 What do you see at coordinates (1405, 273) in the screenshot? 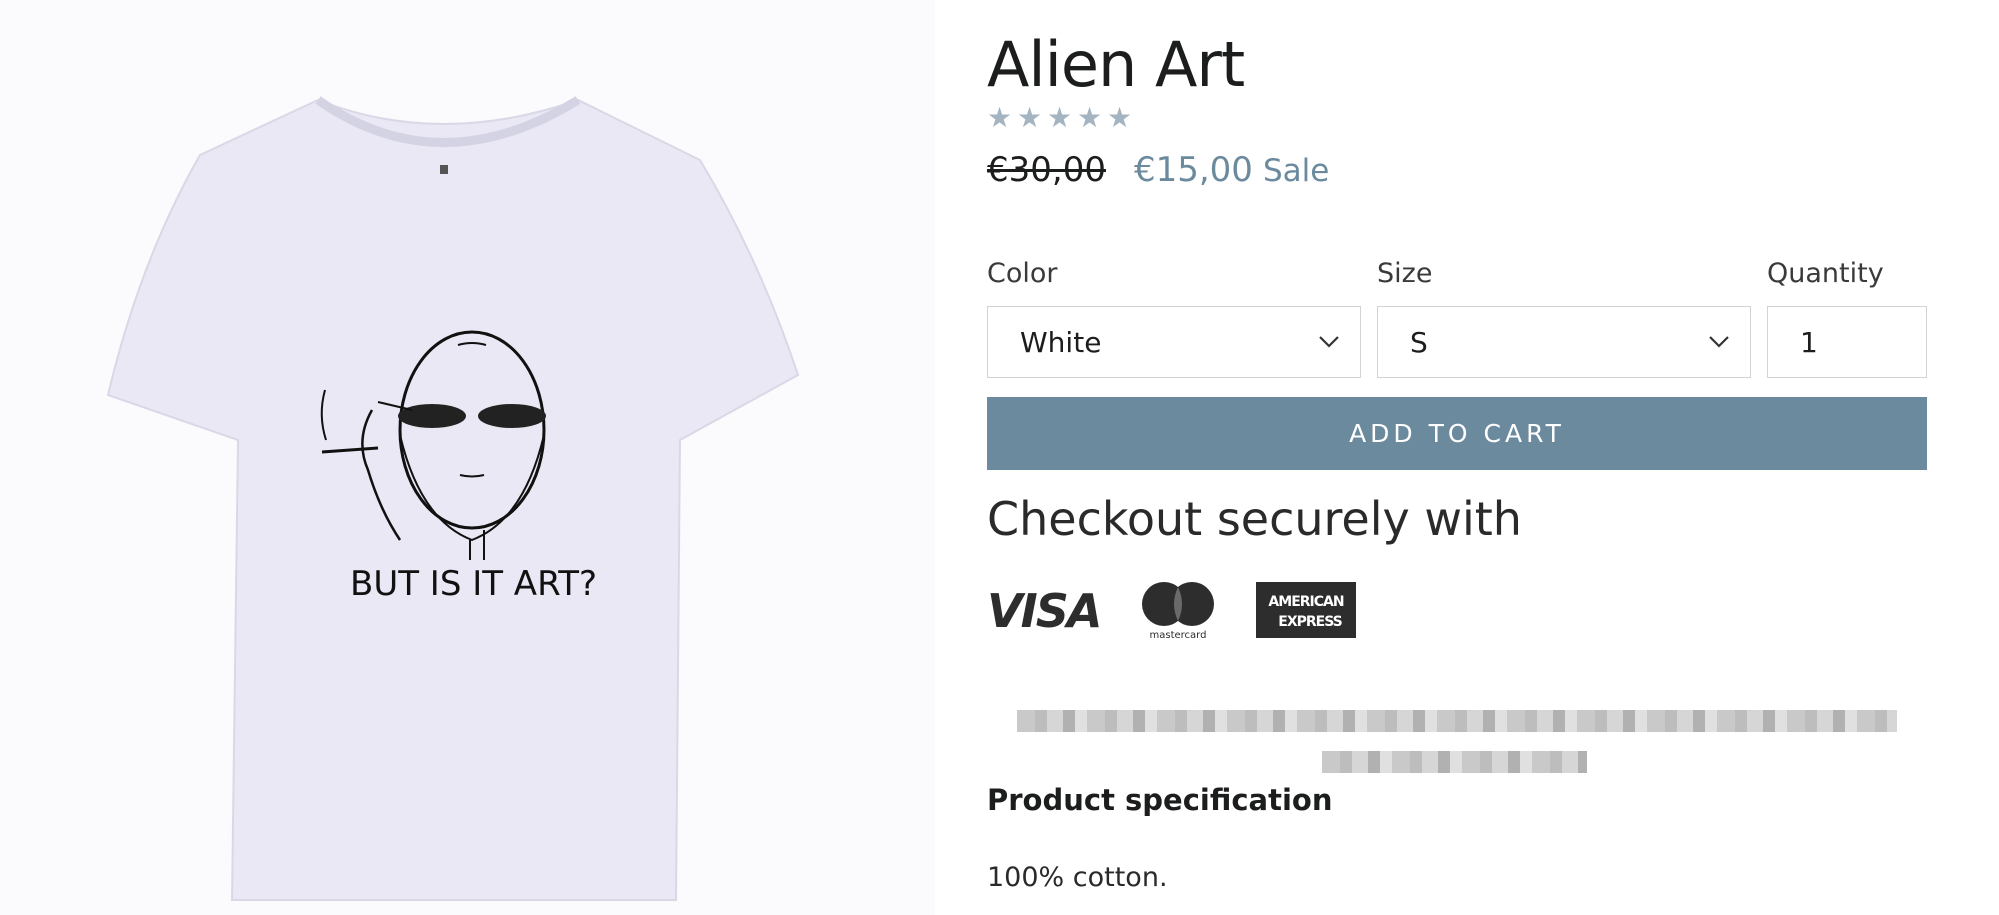
I see `size-label: Size` at bounding box center [1405, 273].